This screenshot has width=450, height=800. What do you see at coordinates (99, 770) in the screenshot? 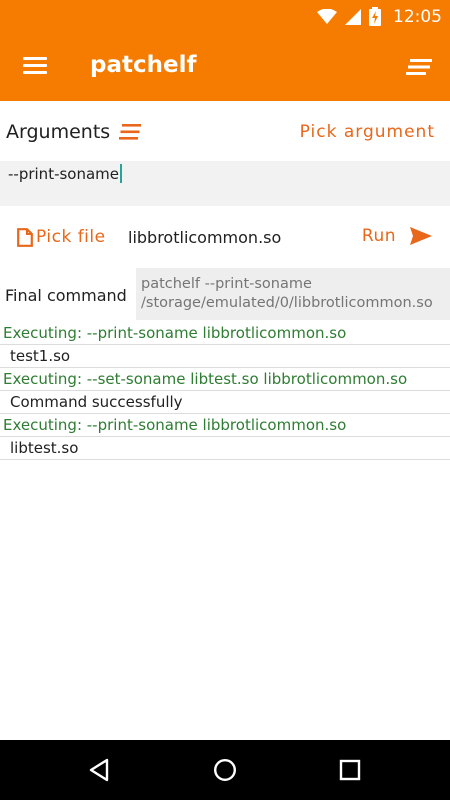
I see `back-icon` at bounding box center [99, 770].